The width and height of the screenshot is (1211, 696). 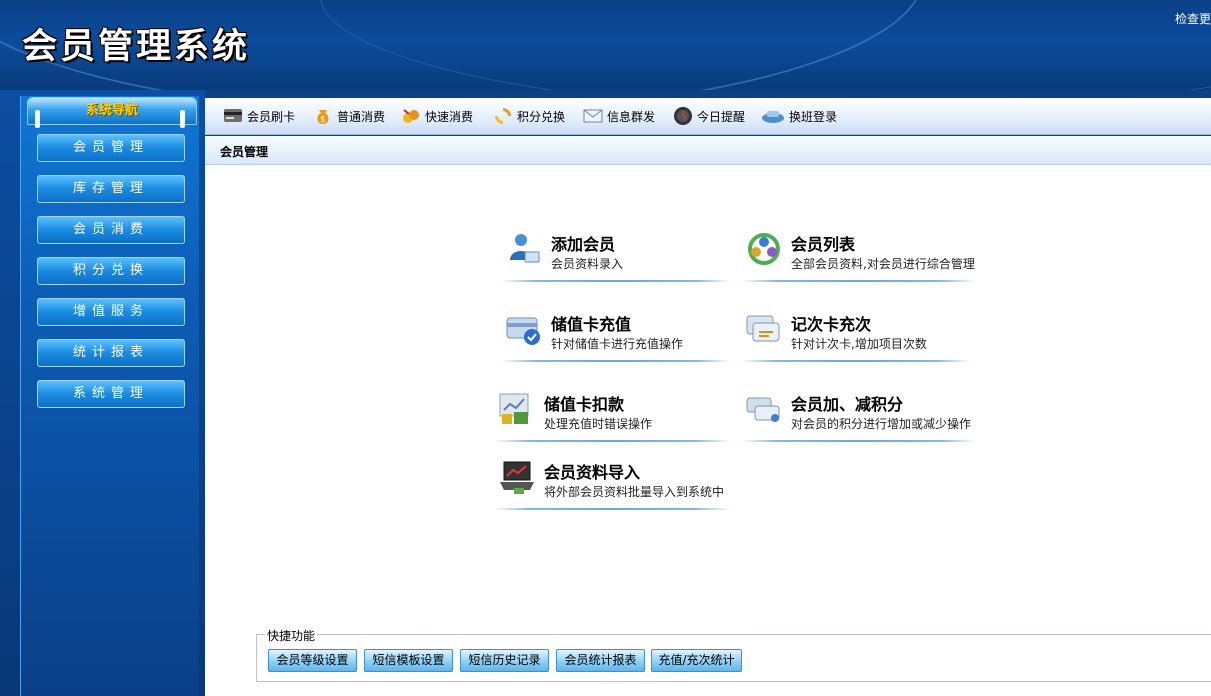 I want to click on card-recharge-function: 储值卡充值 针对储值卡进行充值操作, so click(x=616, y=339).